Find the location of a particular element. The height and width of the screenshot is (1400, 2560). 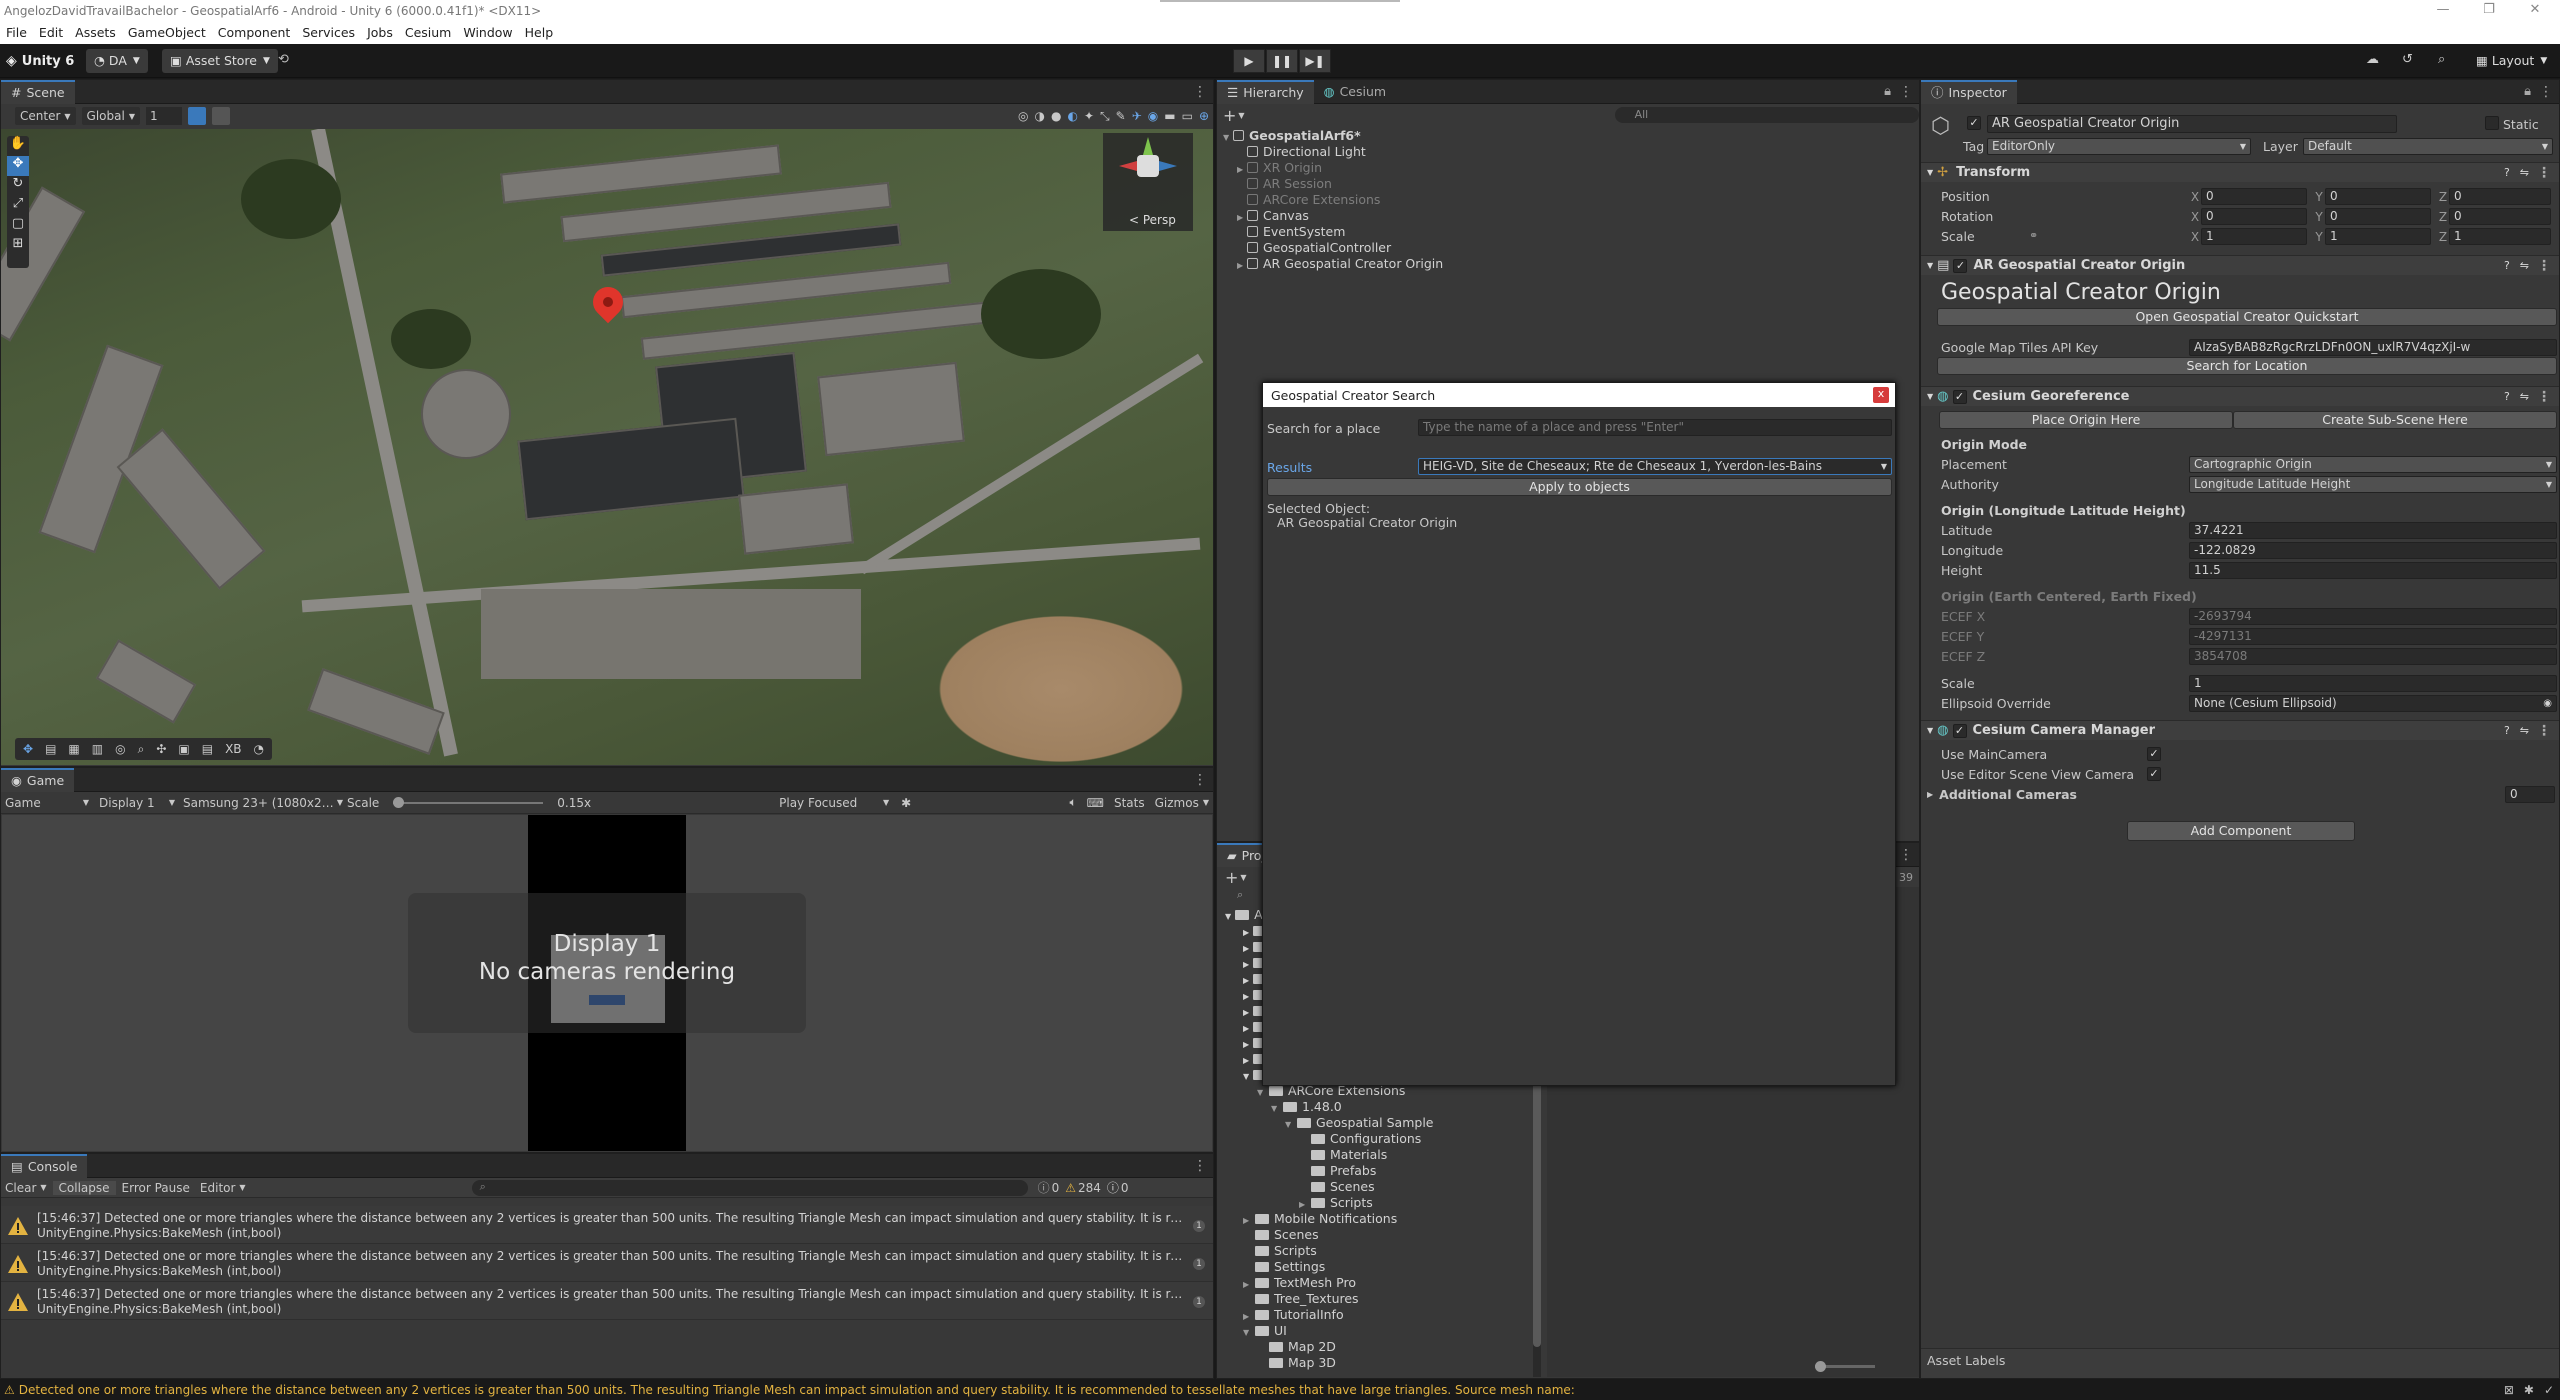

2d-toggle-icon: ⤡ is located at coordinates (1105, 116).